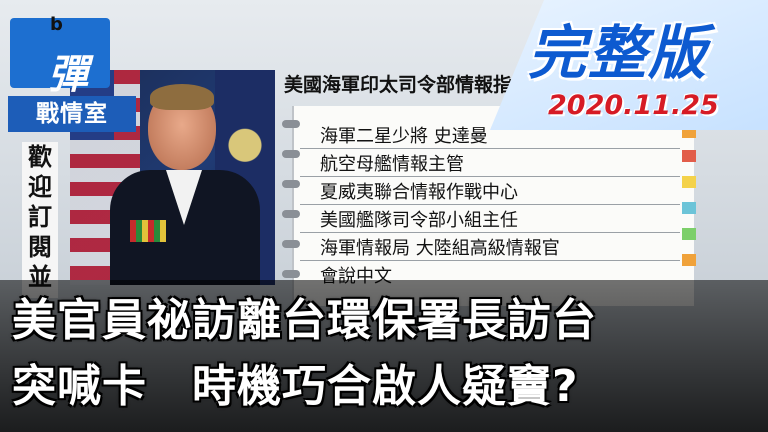  What do you see at coordinates (295, 386) in the screenshot?
I see `headline-line-2: 突喊卡 時機巧合啟人疑竇?` at bounding box center [295, 386].